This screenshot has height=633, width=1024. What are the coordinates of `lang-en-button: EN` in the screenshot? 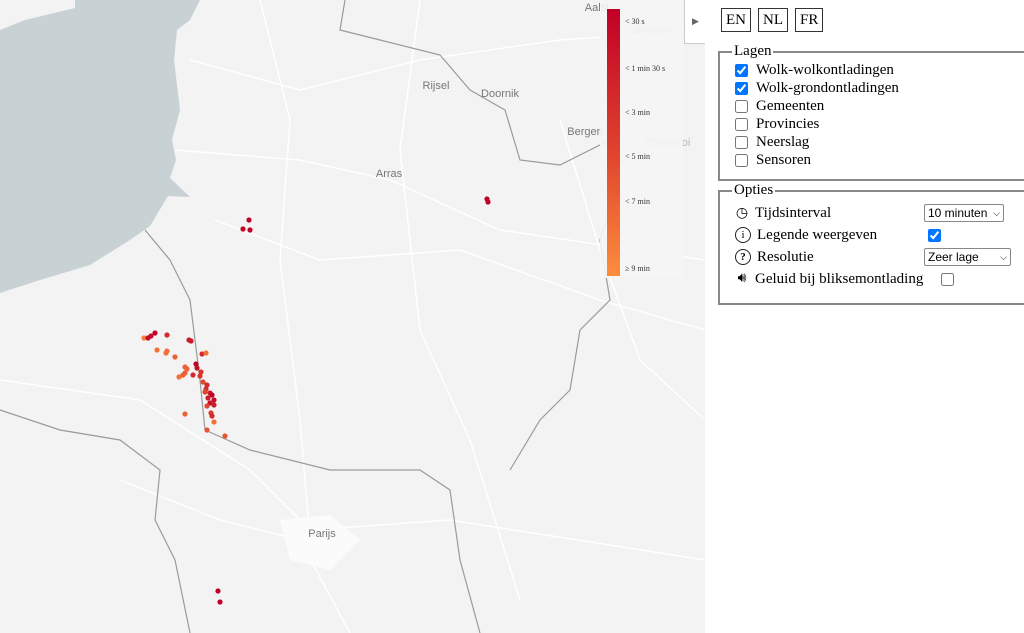 It's located at (736, 20).